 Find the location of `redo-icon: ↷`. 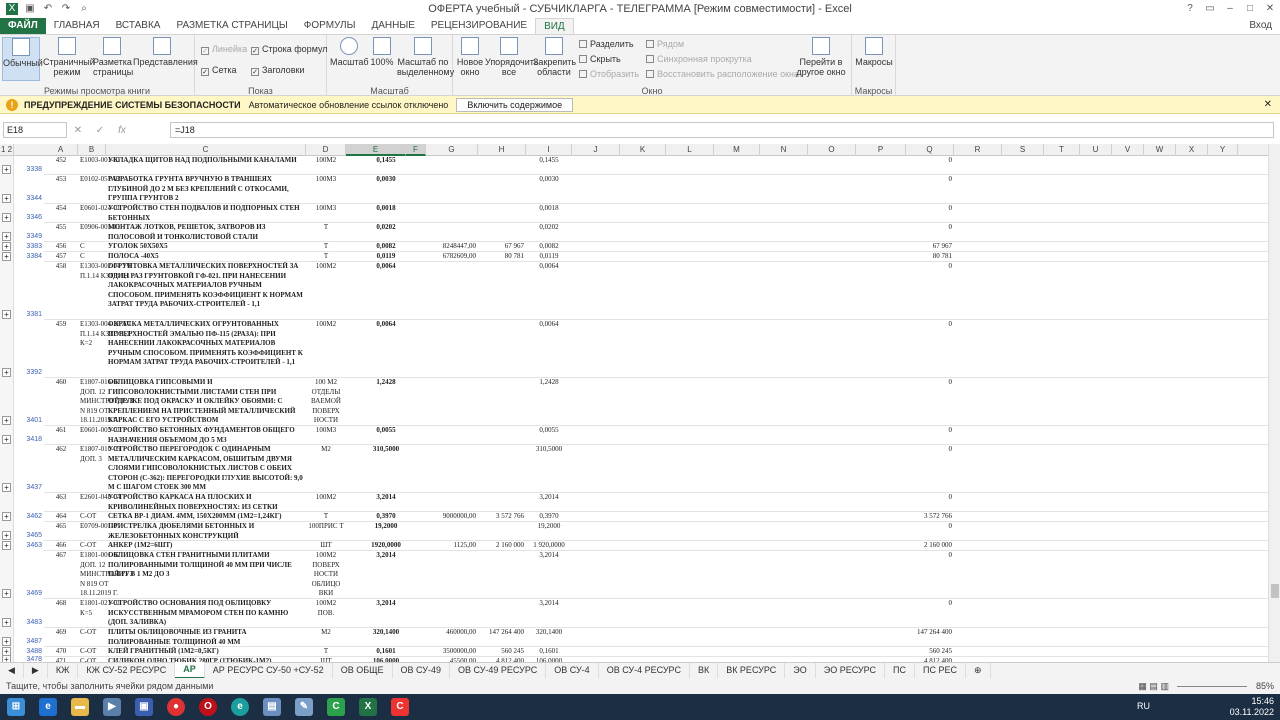

redo-icon: ↷ is located at coordinates (66, 9).